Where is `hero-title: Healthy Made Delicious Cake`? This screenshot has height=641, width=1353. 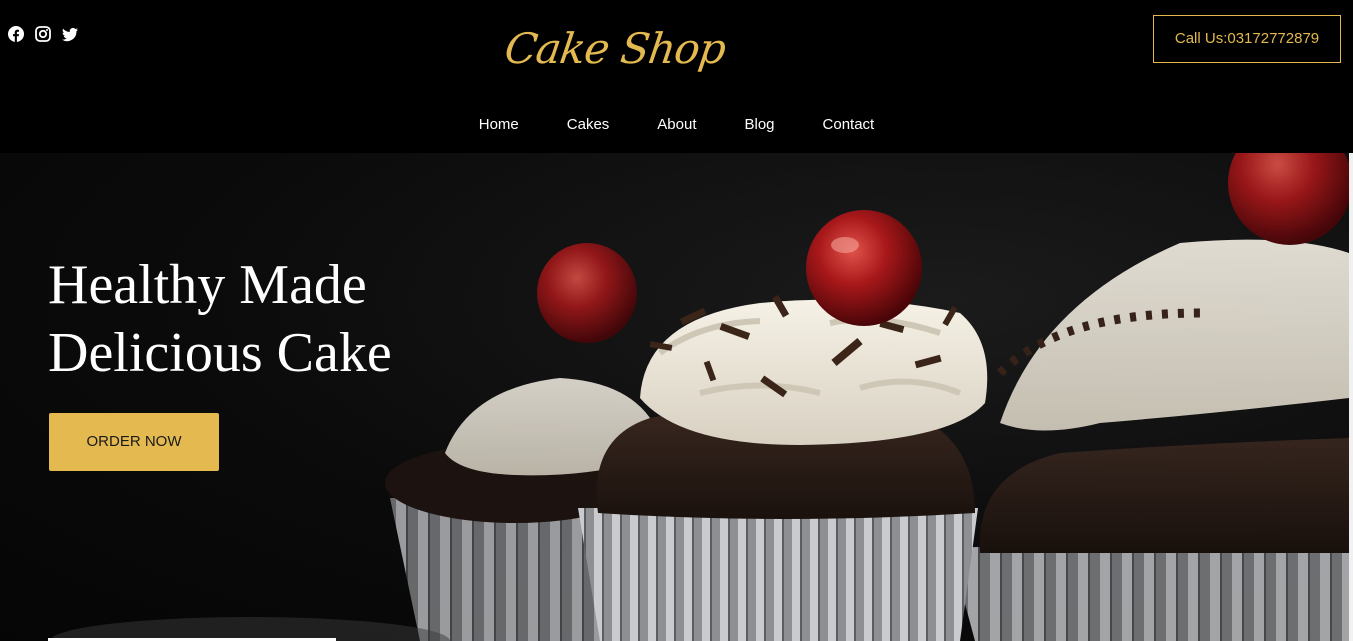
hero-title: Healthy Made Delicious Cake is located at coordinates (220, 319).